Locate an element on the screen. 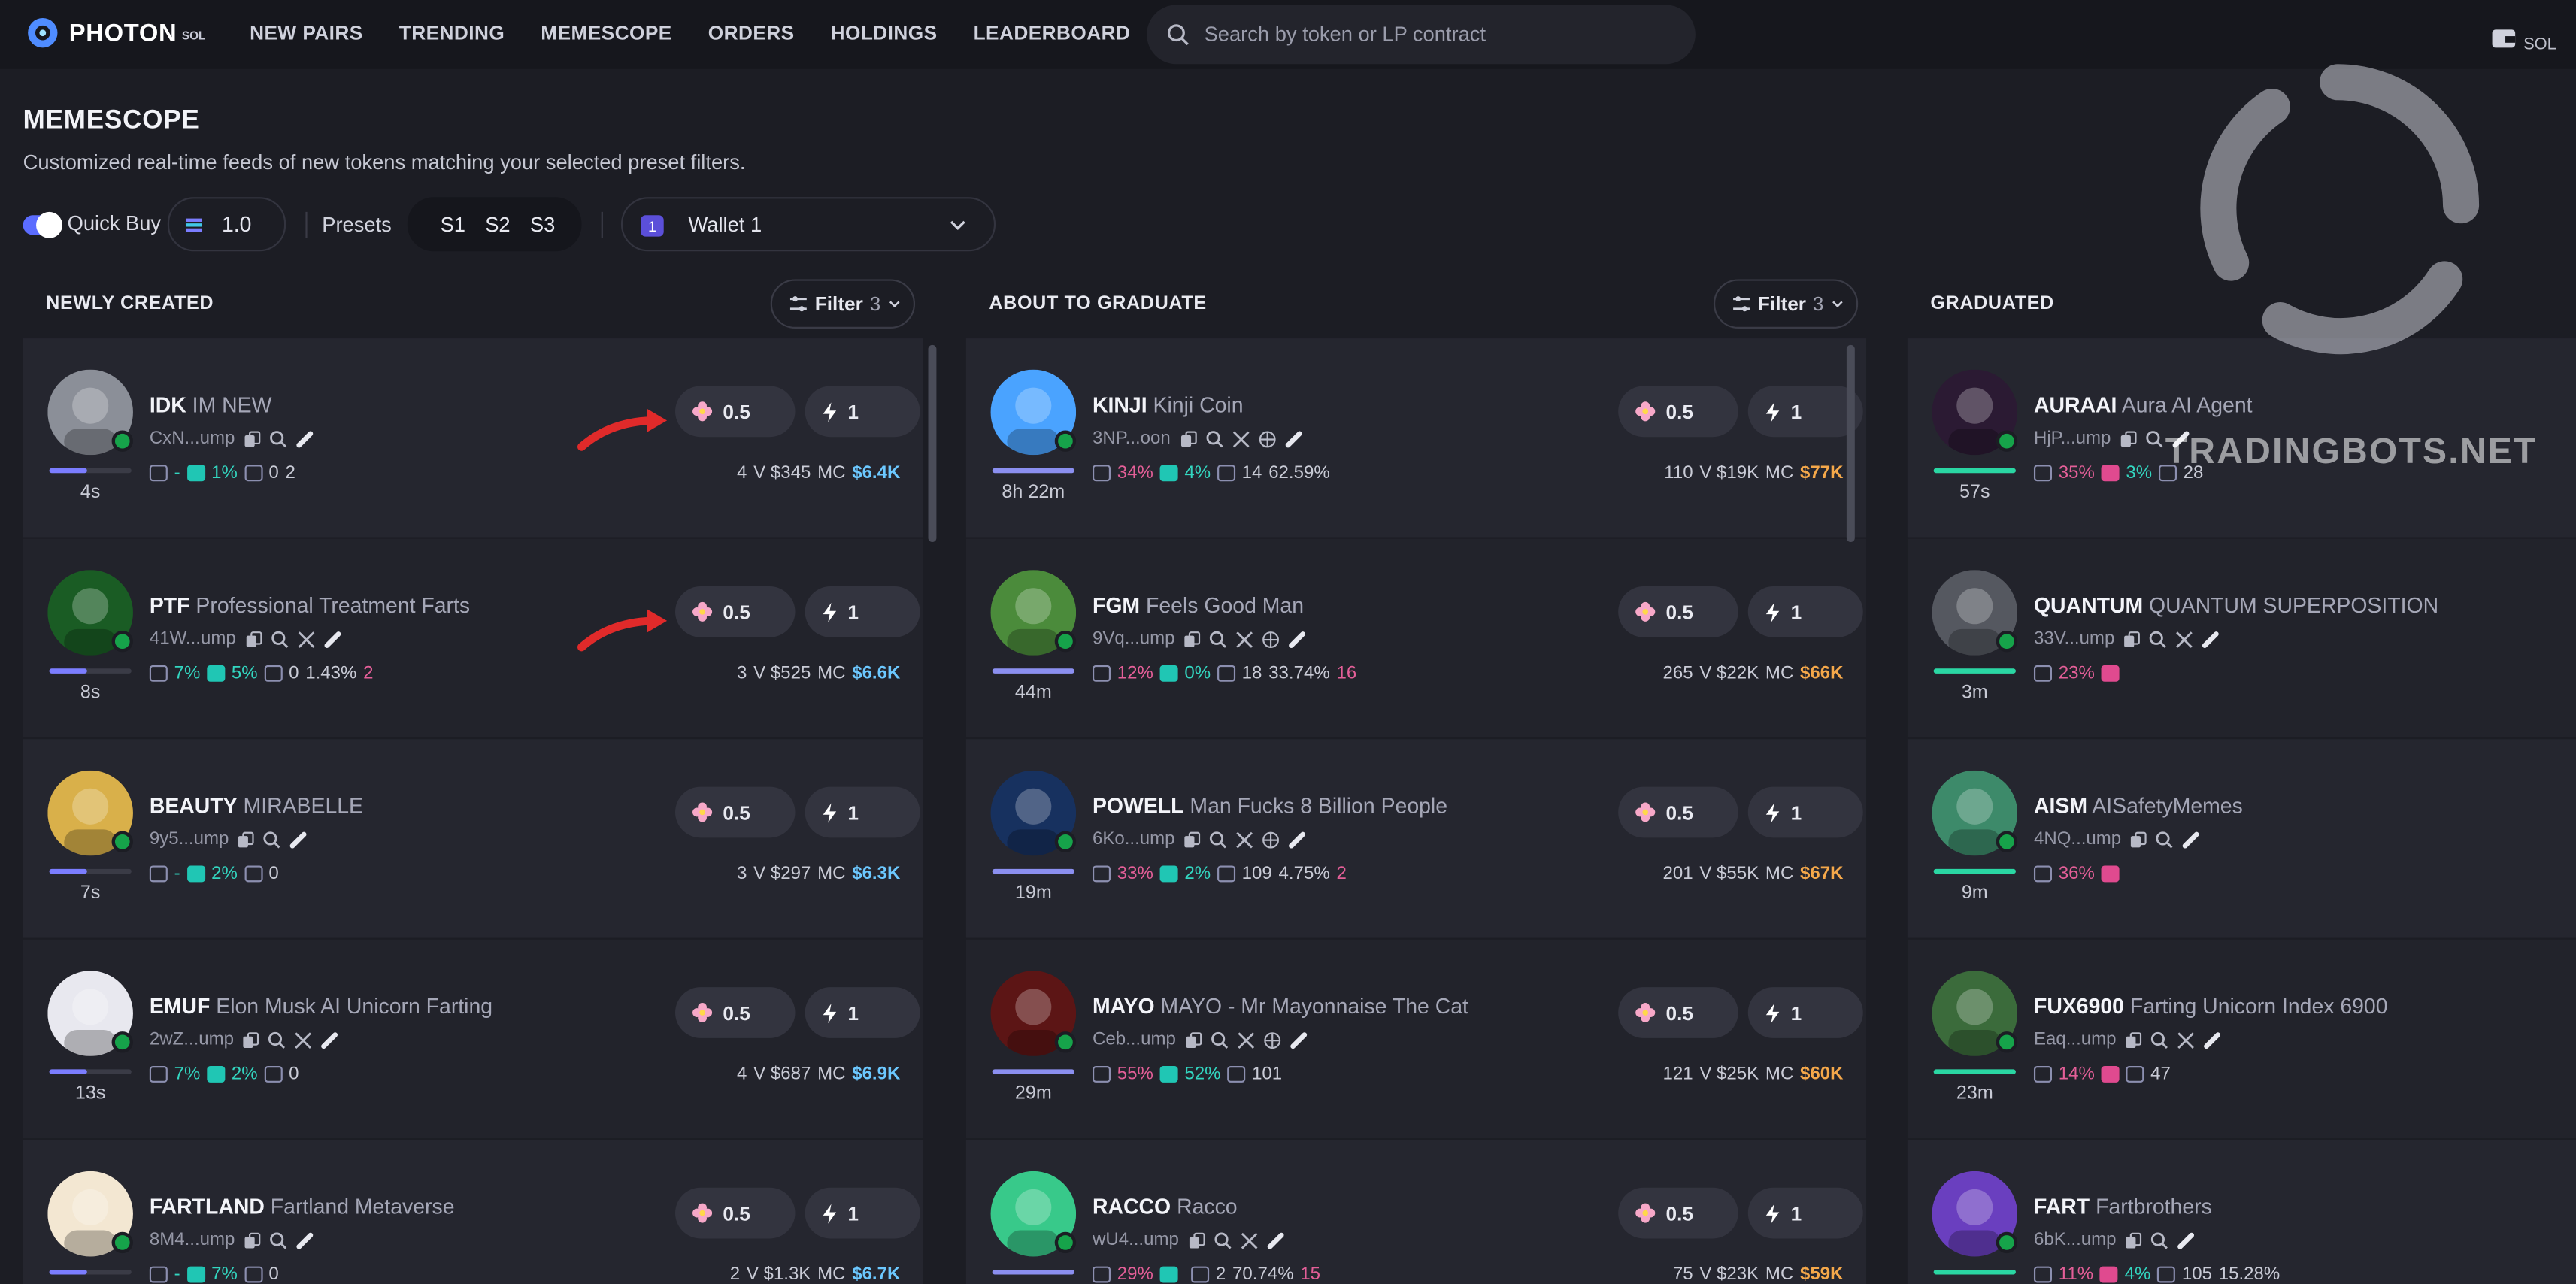 This screenshot has width=2576, height=1284. token-card: 9m AISM AISafetyMemes 4NQ...ump 36% is located at coordinates (2241, 838).